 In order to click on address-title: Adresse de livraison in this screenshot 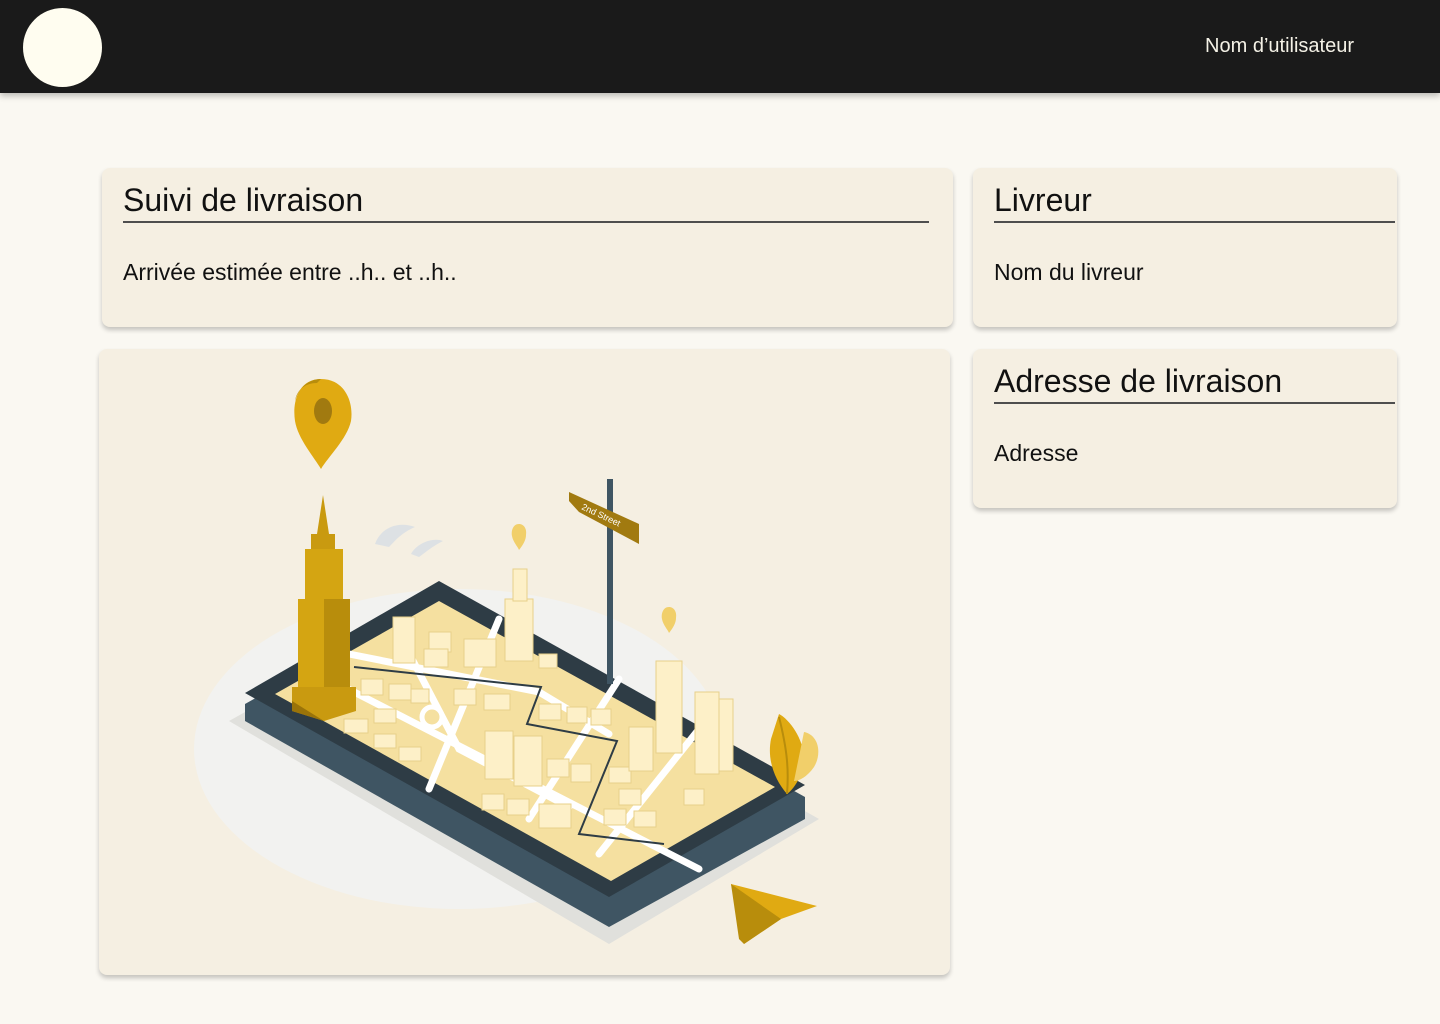, I will do `click(1138, 381)`.